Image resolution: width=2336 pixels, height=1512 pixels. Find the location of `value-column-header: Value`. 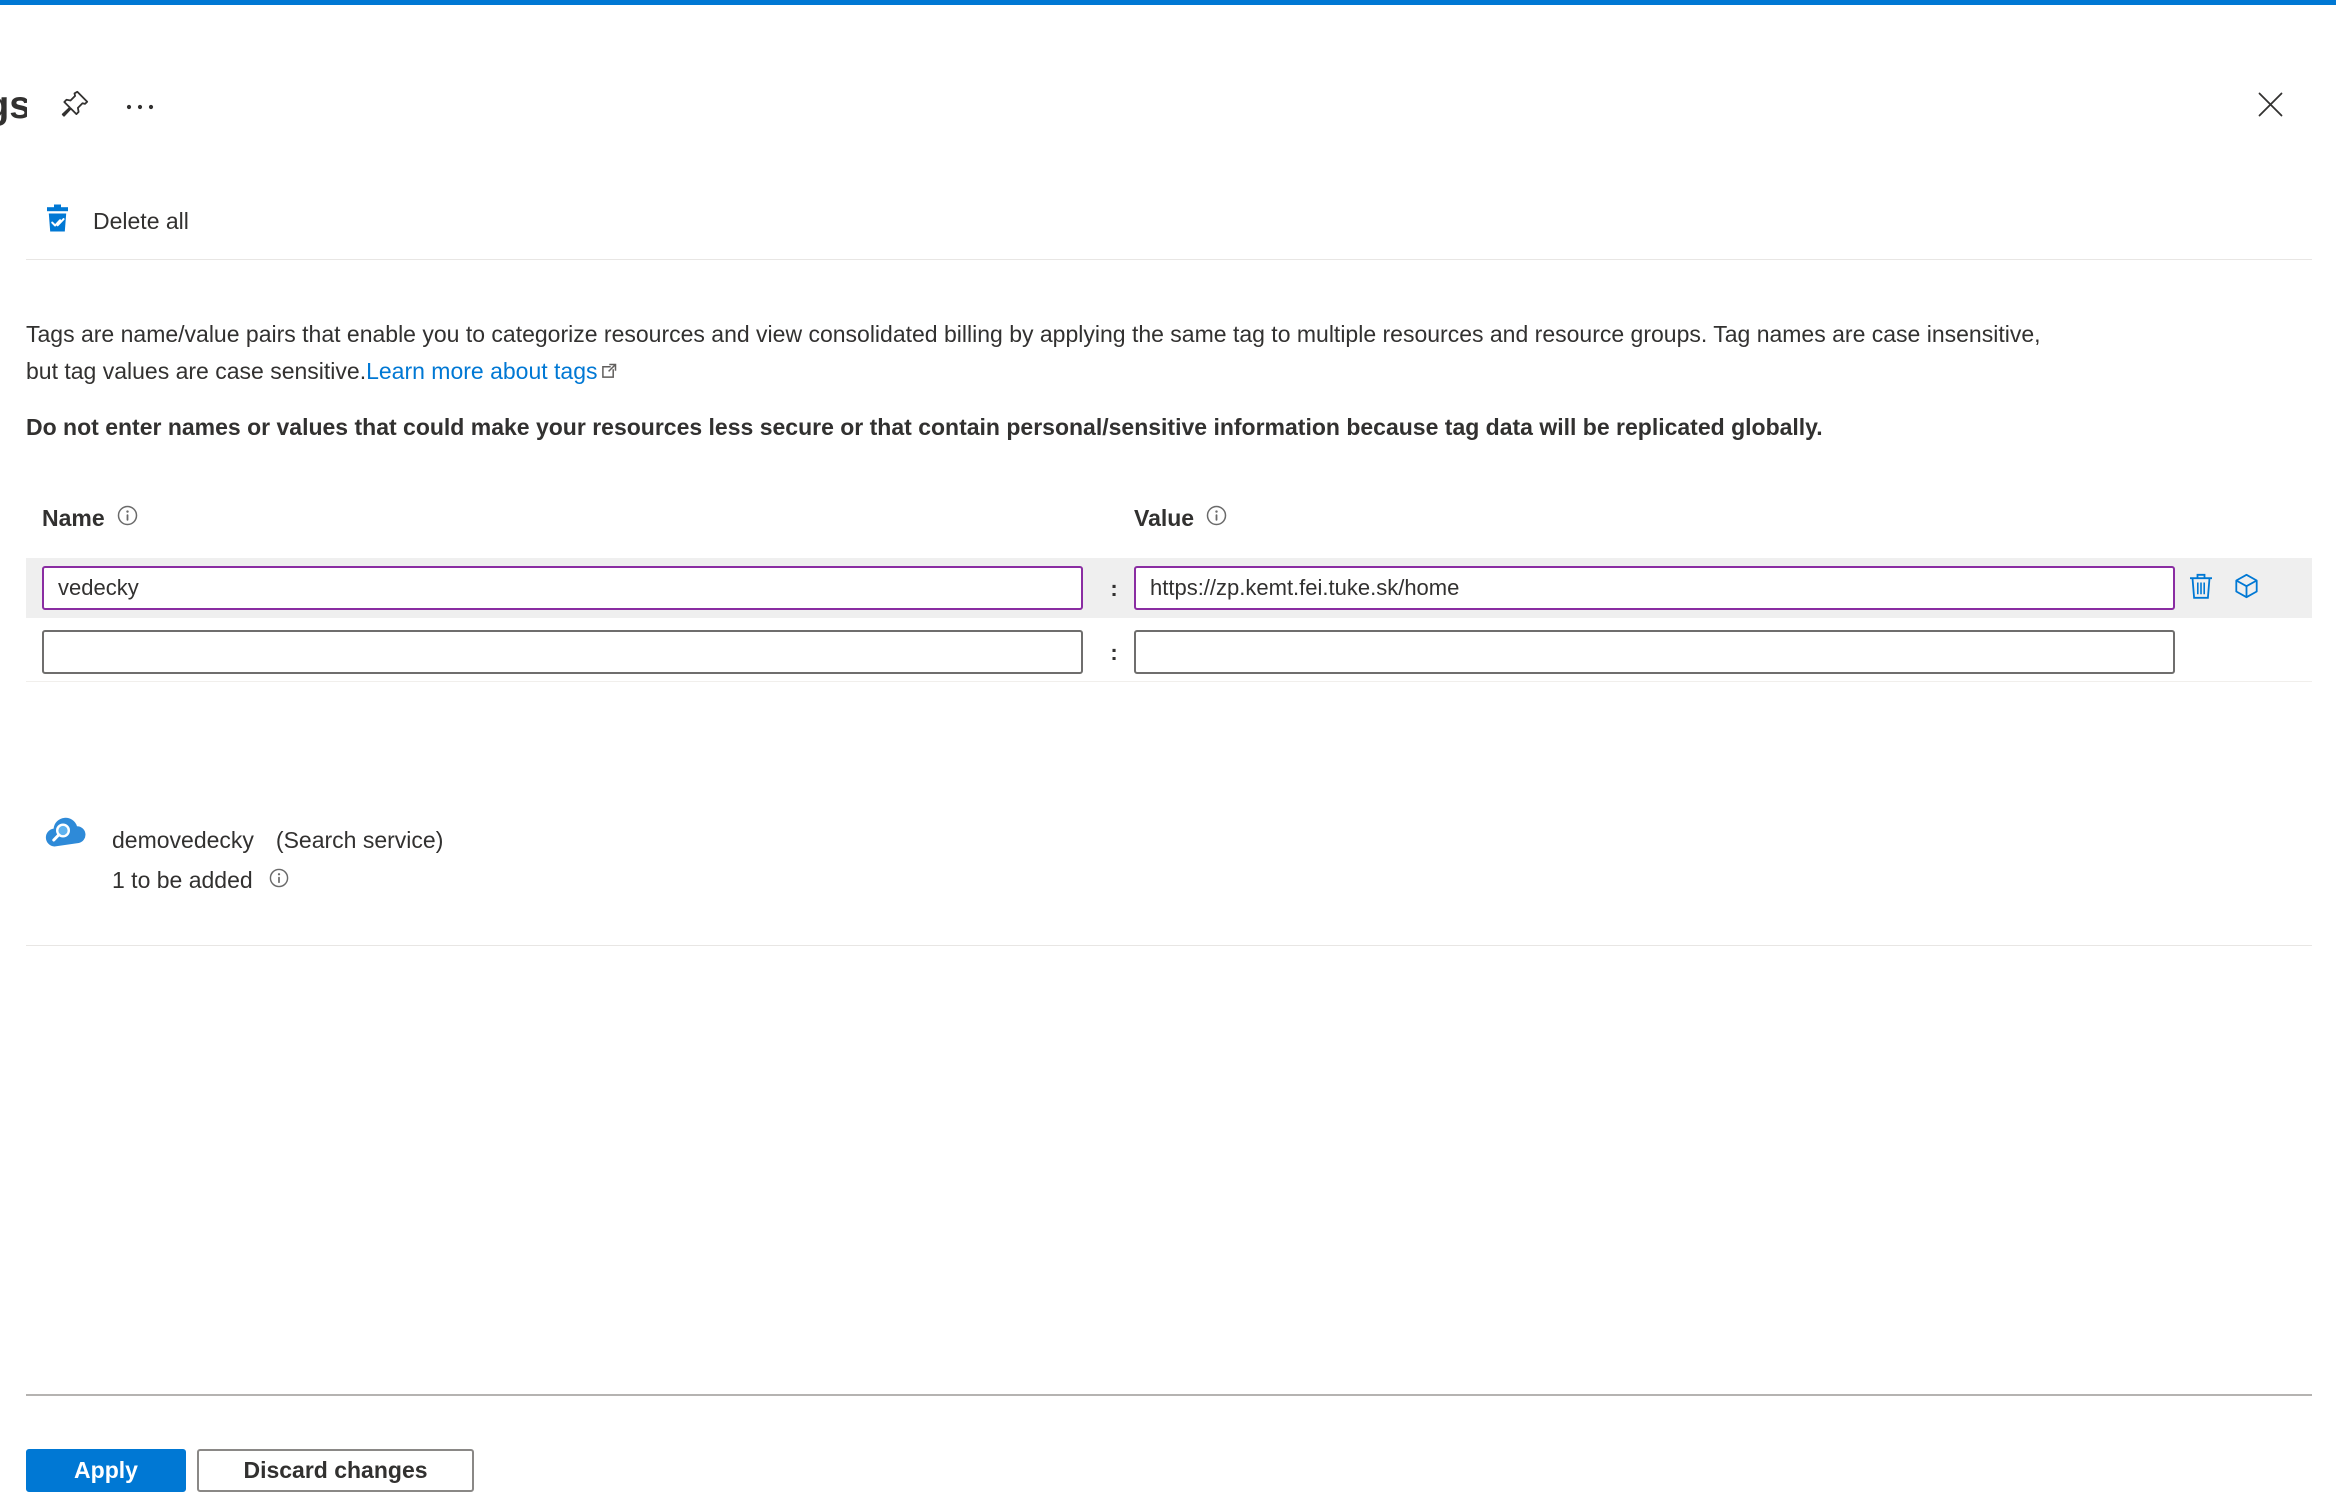

value-column-header: Value is located at coordinates (1180, 518).